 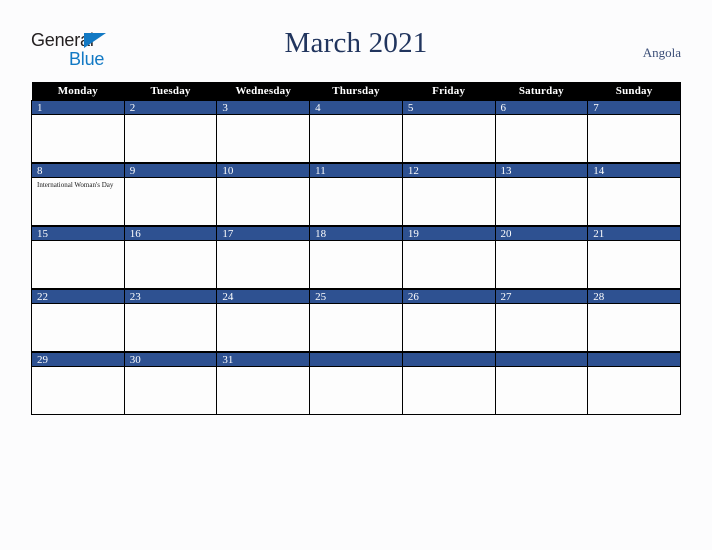 I want to click on calendar-week-row: 22 23 24 25 26 27 28, so click(x=356, y=320).